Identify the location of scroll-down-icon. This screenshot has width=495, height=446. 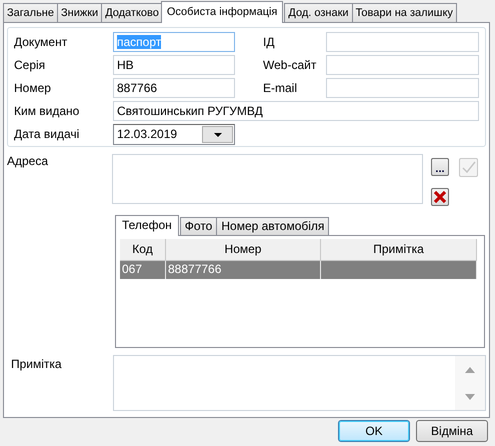
(470, 397).